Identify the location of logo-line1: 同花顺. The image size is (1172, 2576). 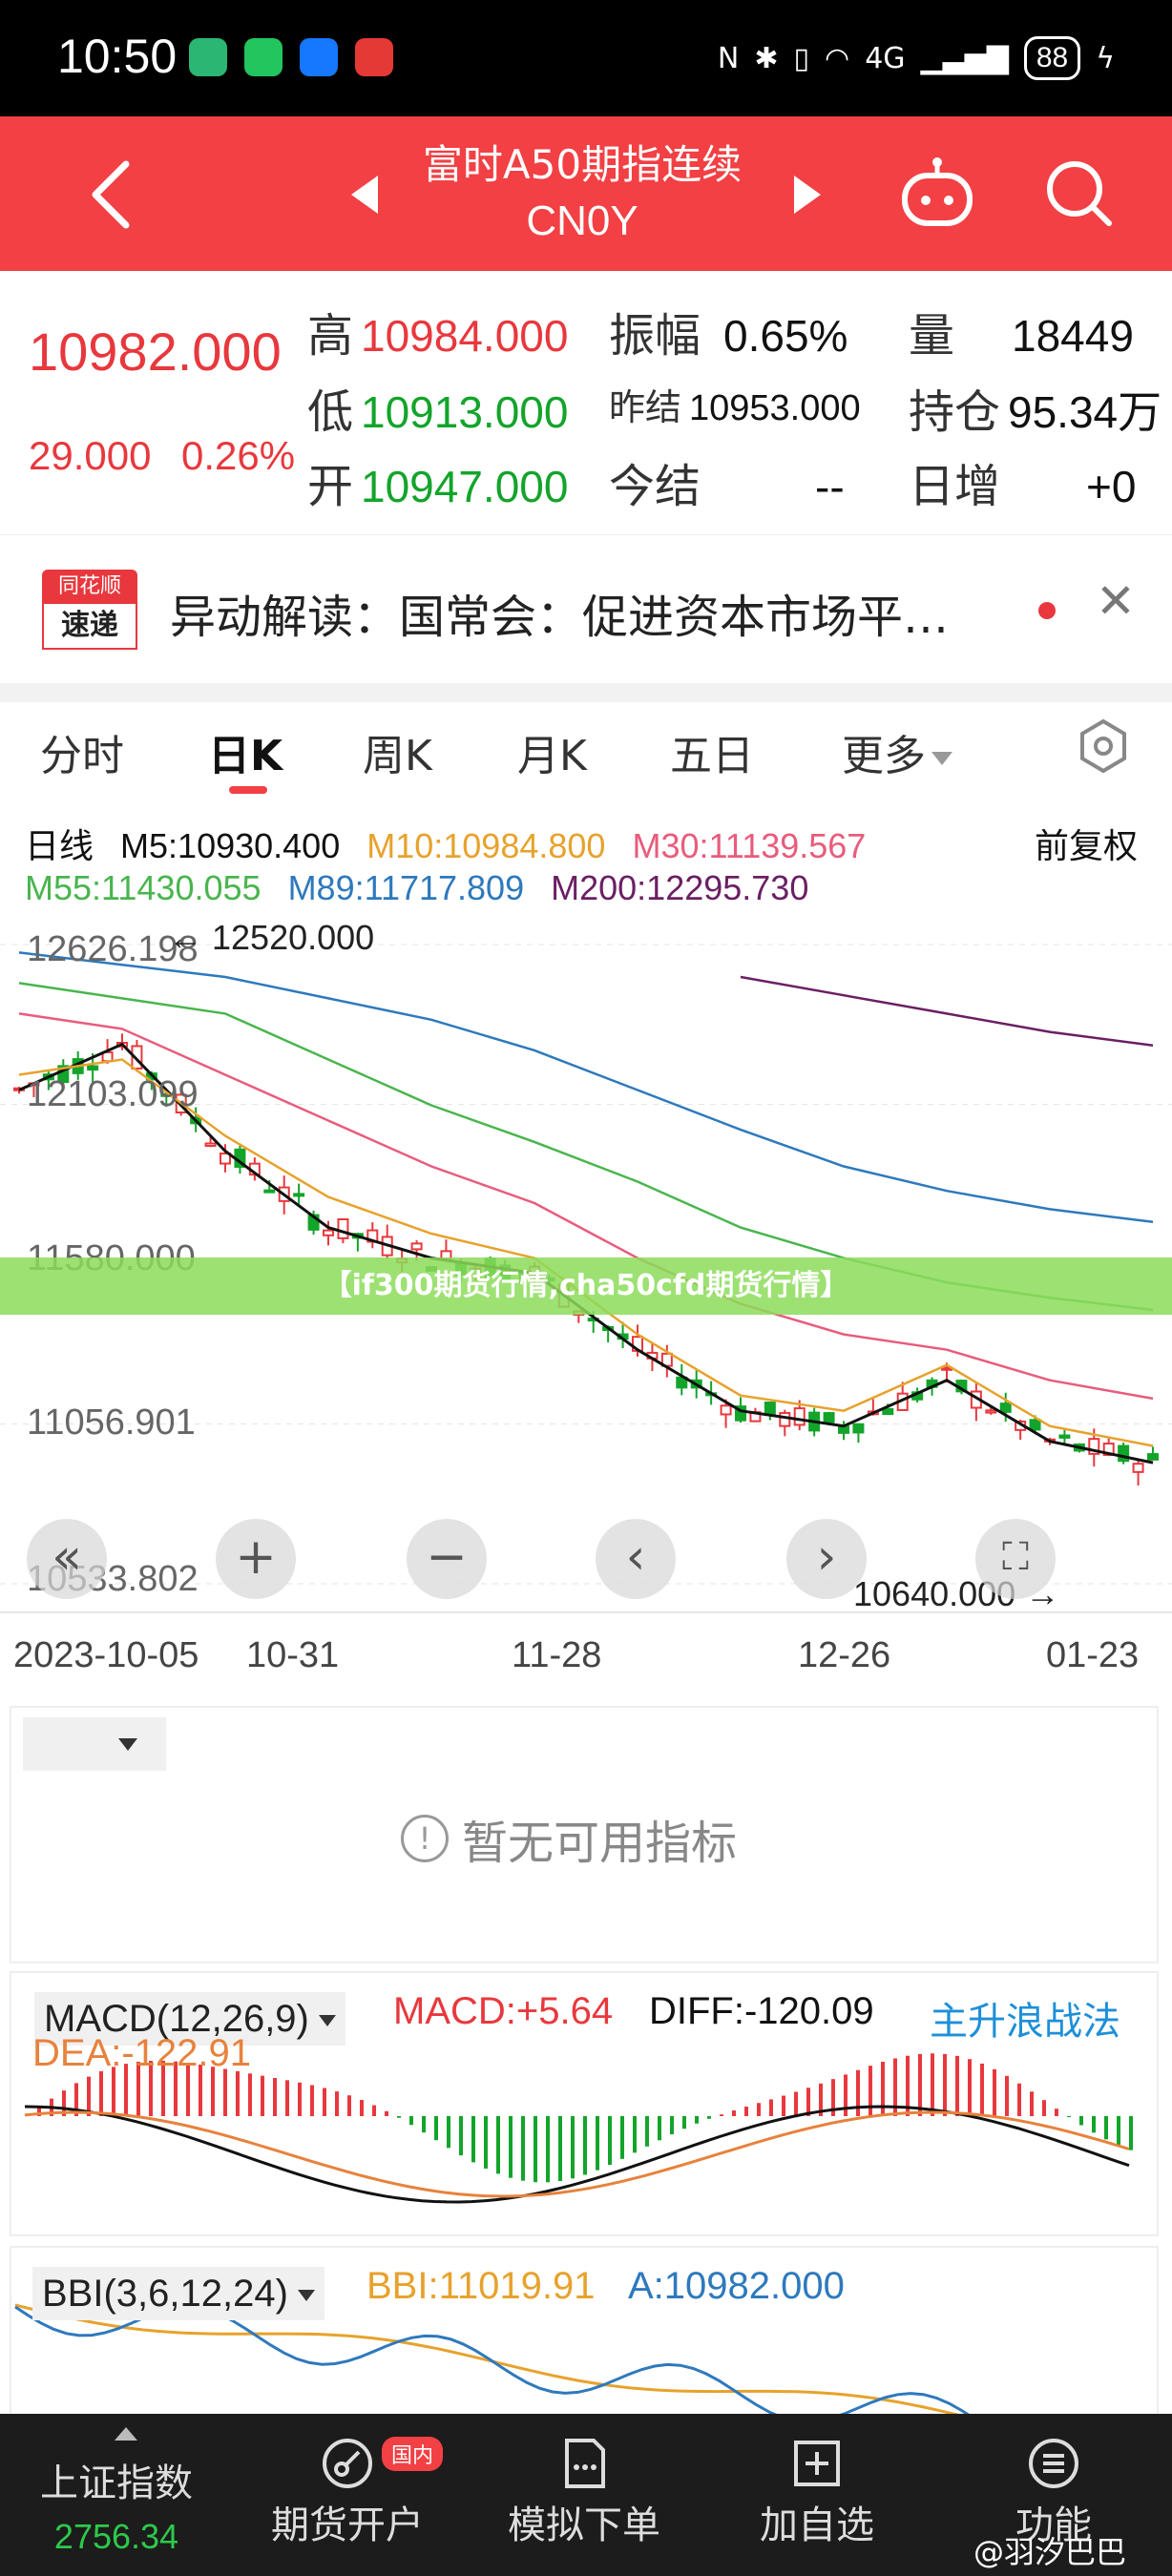
(89, 587).